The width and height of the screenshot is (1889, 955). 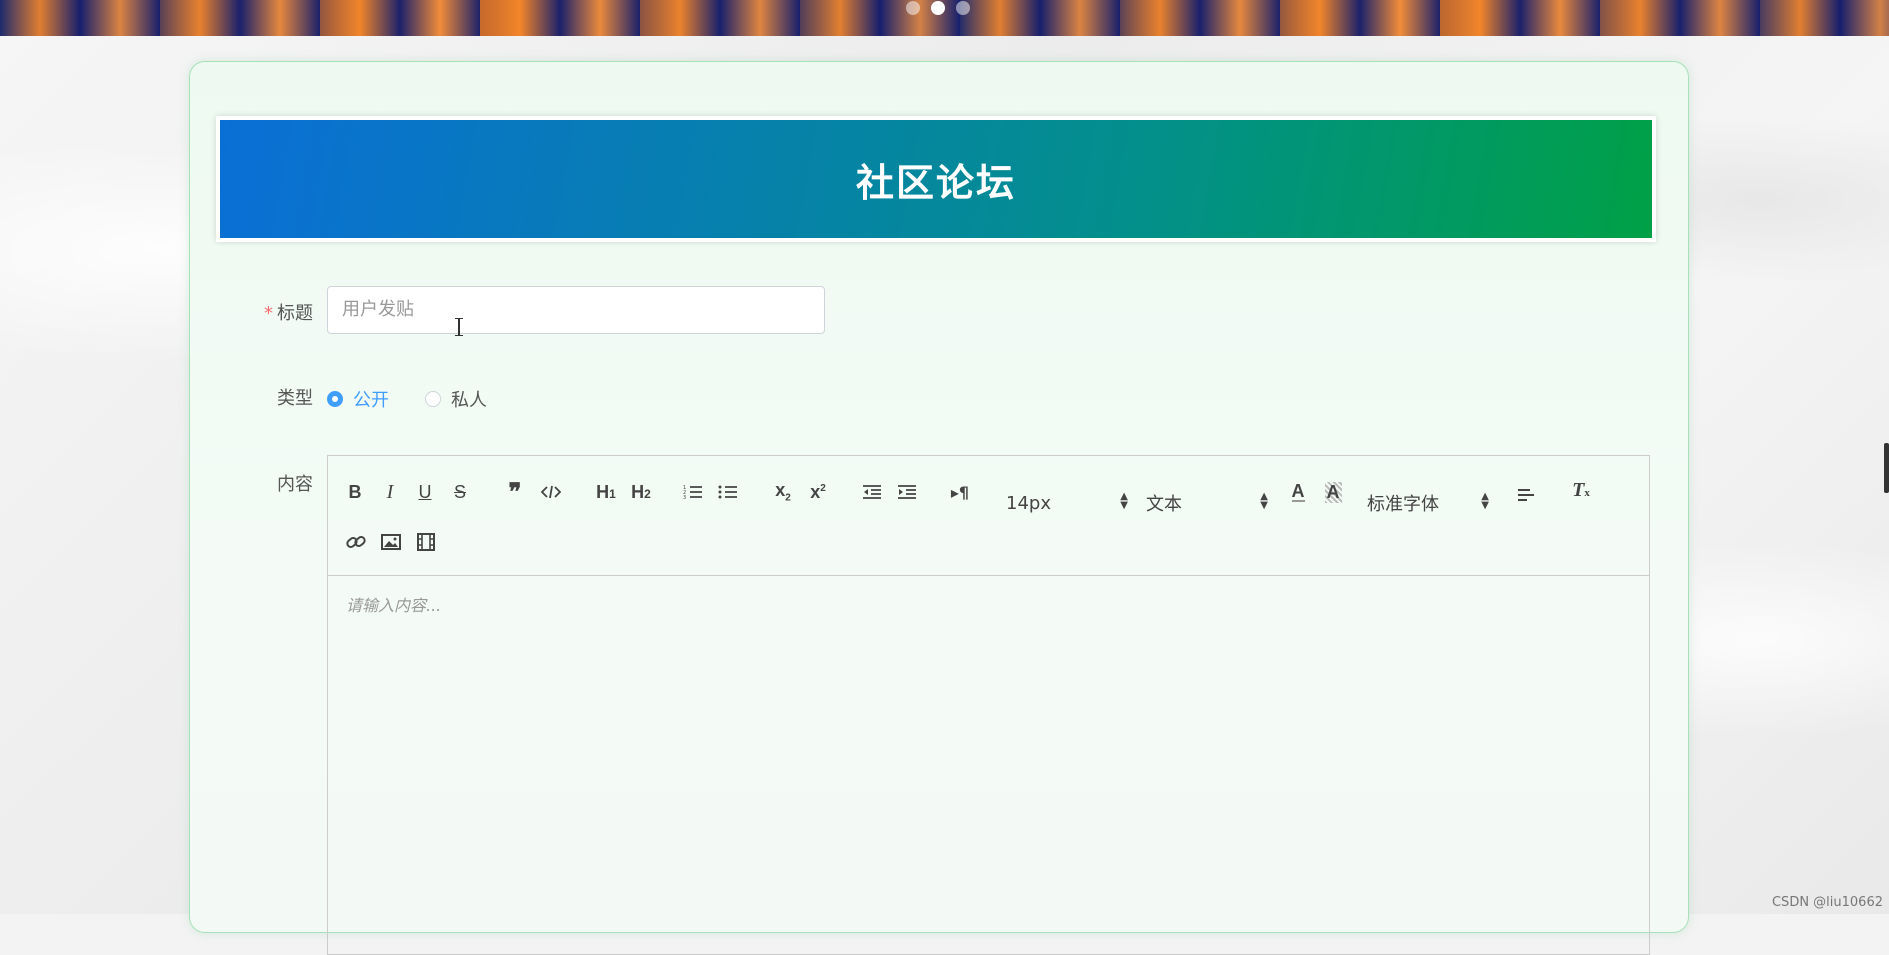 I want to click on radio-public-circle, so click(x=335, y=399).